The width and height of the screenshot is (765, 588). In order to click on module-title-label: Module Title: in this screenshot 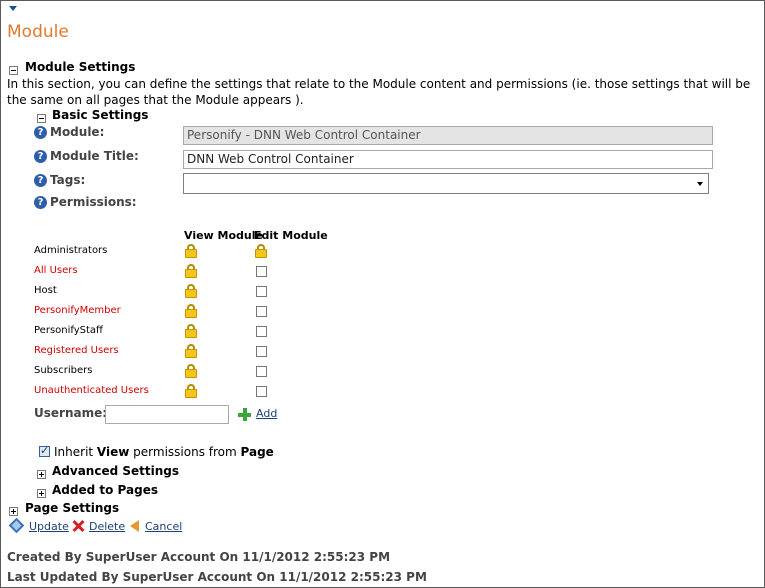, I will do `click(94, 156)`.